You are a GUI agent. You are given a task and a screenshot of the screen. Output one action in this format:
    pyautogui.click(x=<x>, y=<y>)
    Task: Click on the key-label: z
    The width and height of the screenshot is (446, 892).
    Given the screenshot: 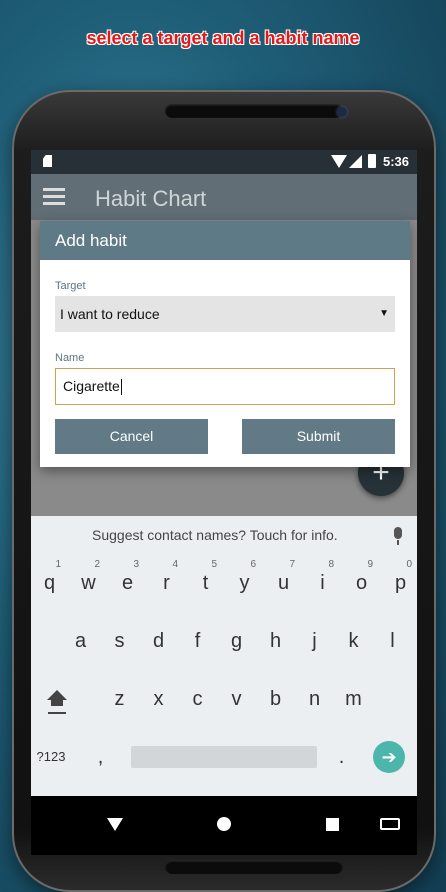 What is the action you would take?
    pyautogui.click(x=119, y=699)
    